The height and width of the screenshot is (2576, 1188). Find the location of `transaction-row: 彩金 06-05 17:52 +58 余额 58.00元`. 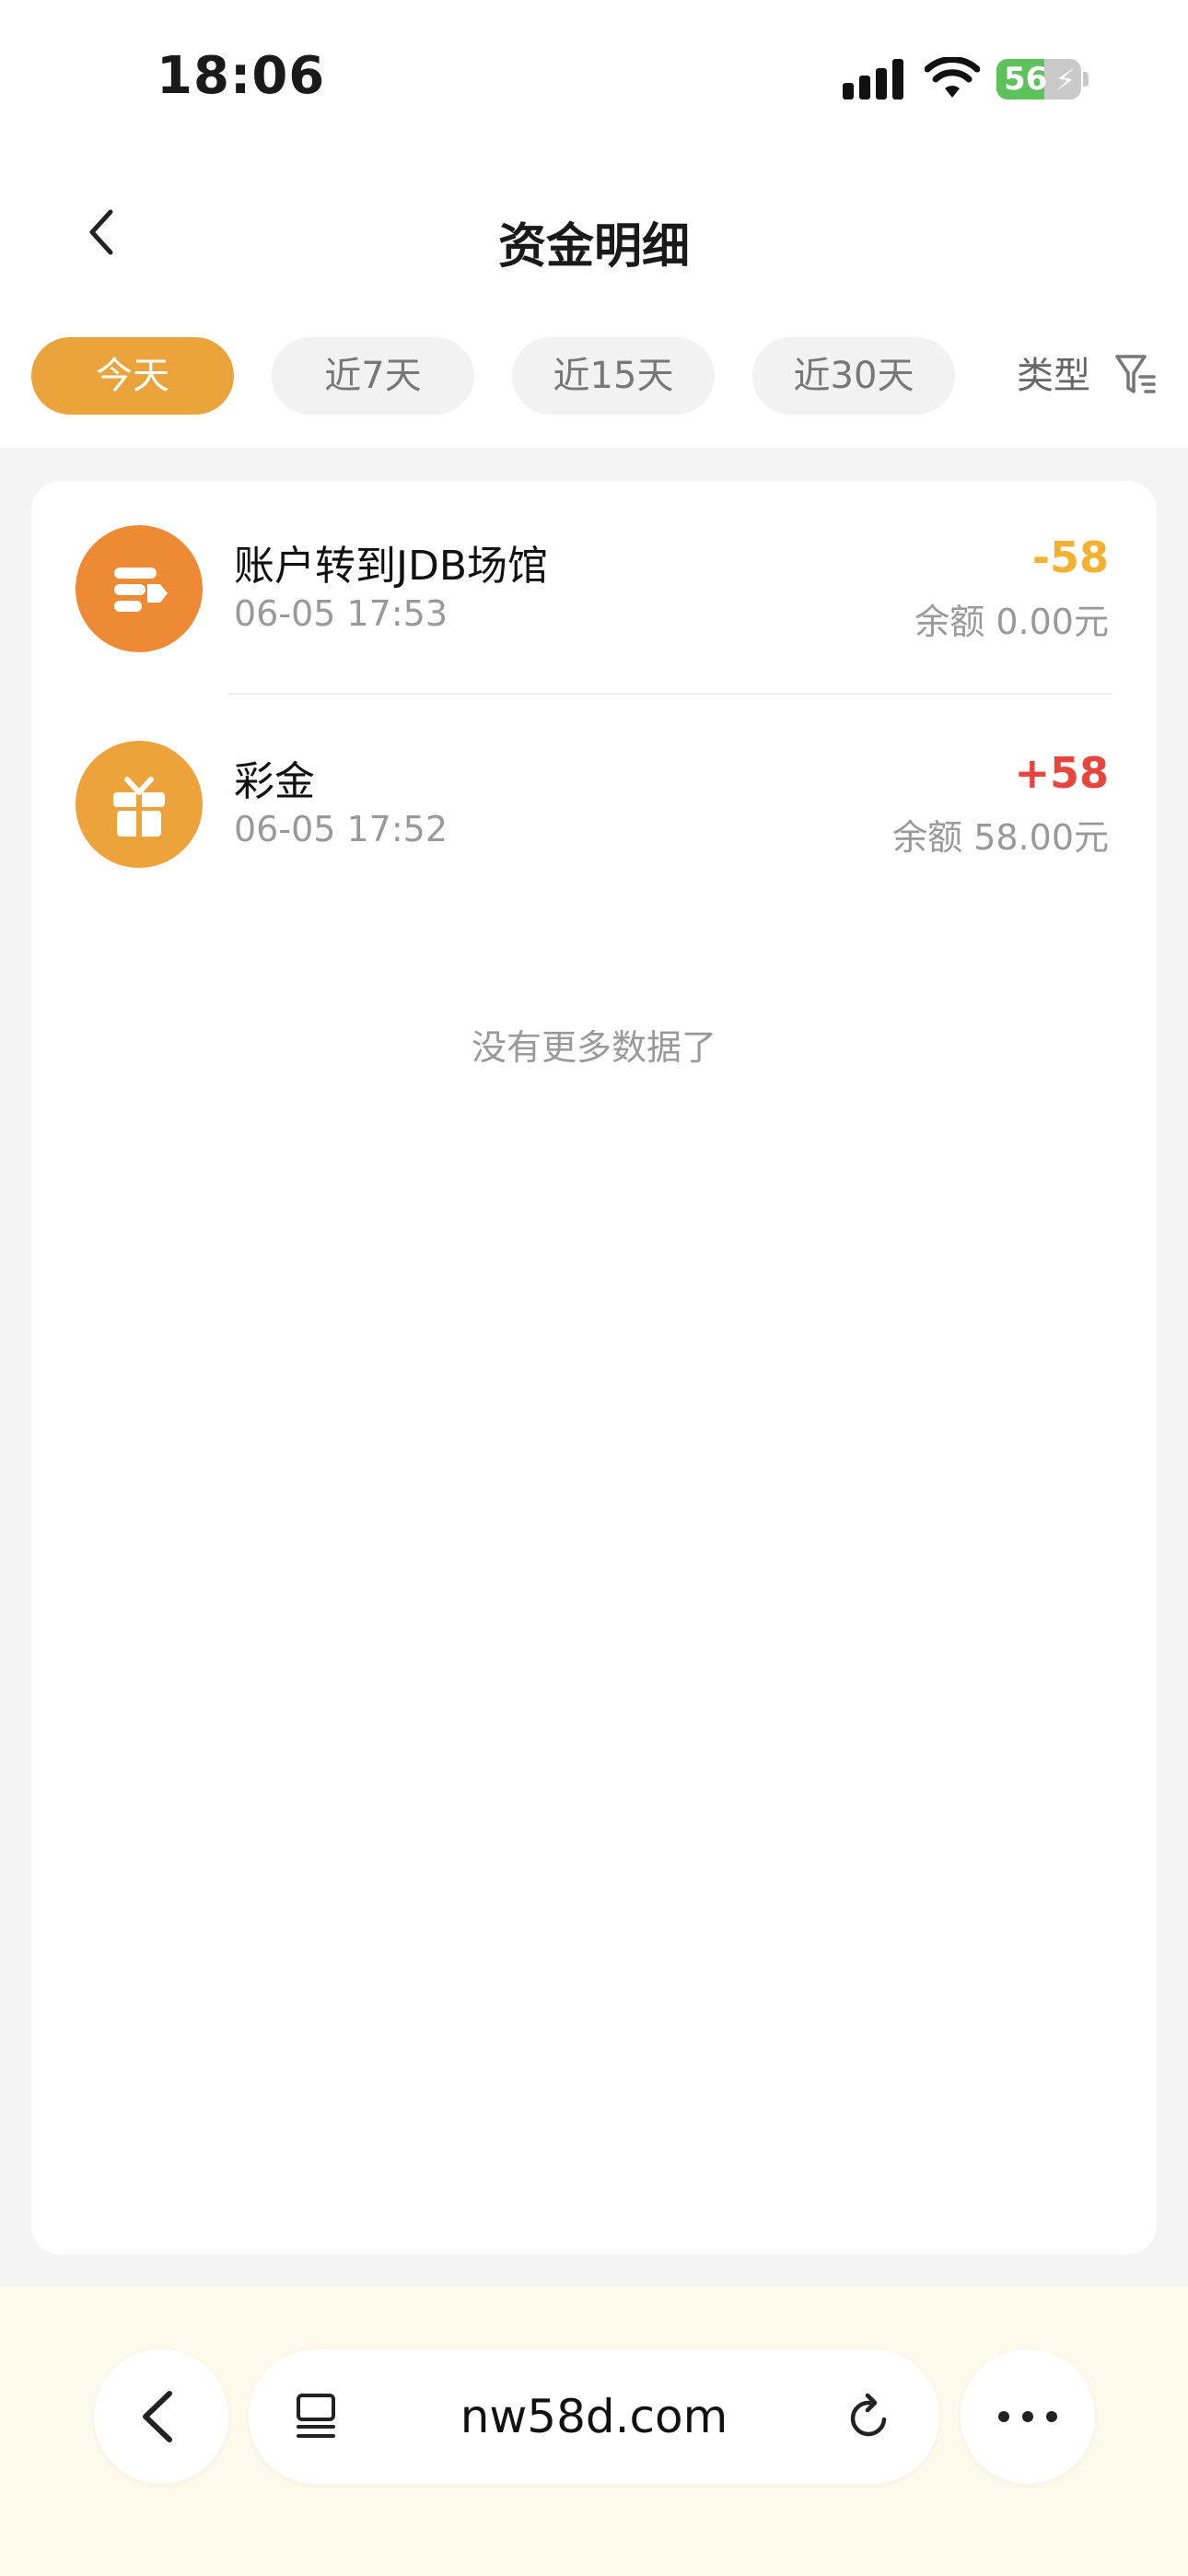

transaction-row: 彩金 06-05 17:52 +58 余额 58.00元 is located at coordinates (594, 828).